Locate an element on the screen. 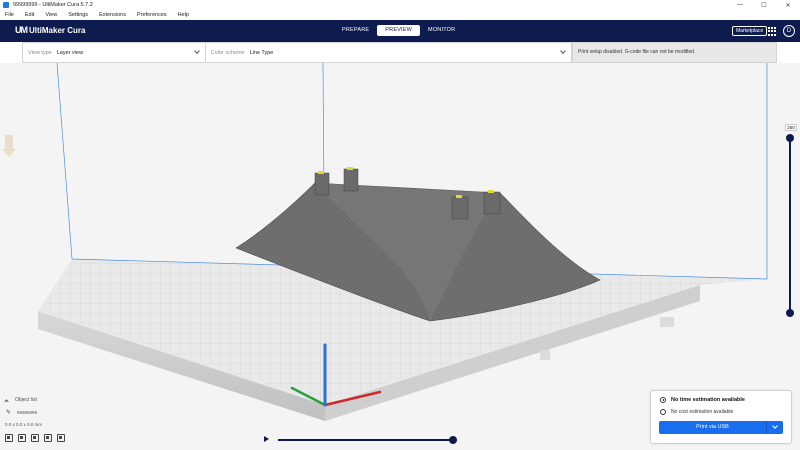  bed-clip-right is located at coordinates (667, 322).